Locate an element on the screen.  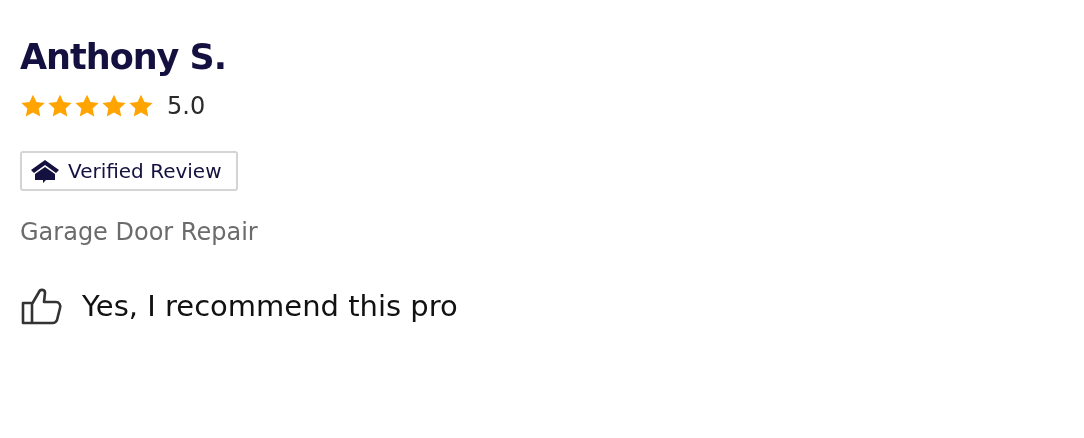
house-icon is located at coordinates (45, 171).